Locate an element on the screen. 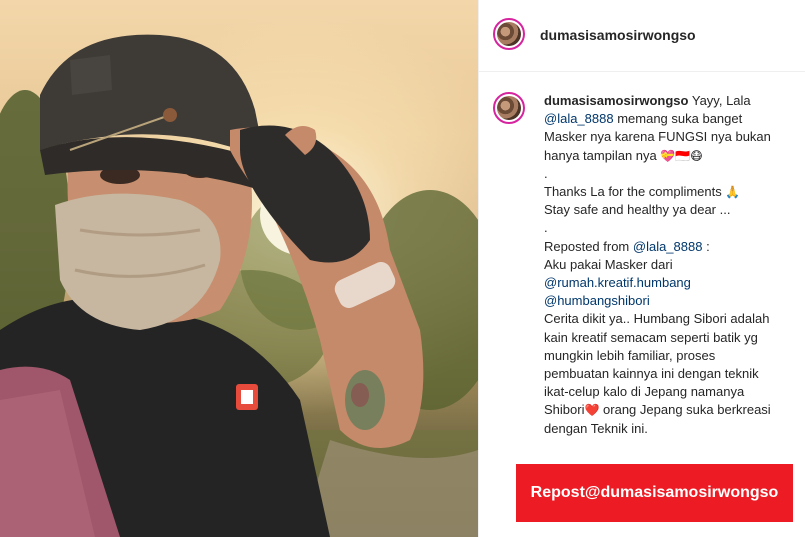  caption-line: @rumah.kreatif.humbang is located at coordinates (674, 283).